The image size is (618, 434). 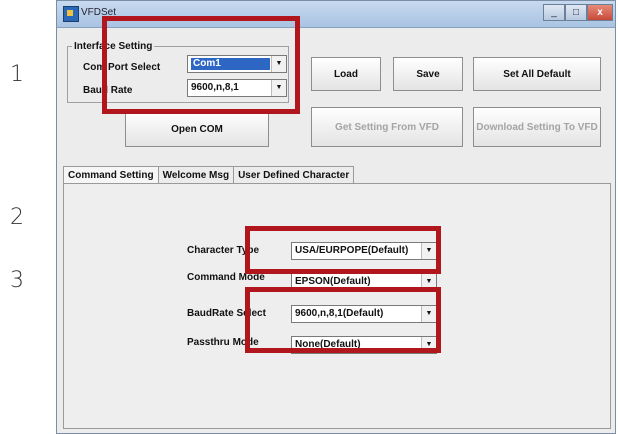 What do you see at coordinates (17, 217) in the screenshot?
I see `step-number-2: 2` at bounding box center [17, 217].